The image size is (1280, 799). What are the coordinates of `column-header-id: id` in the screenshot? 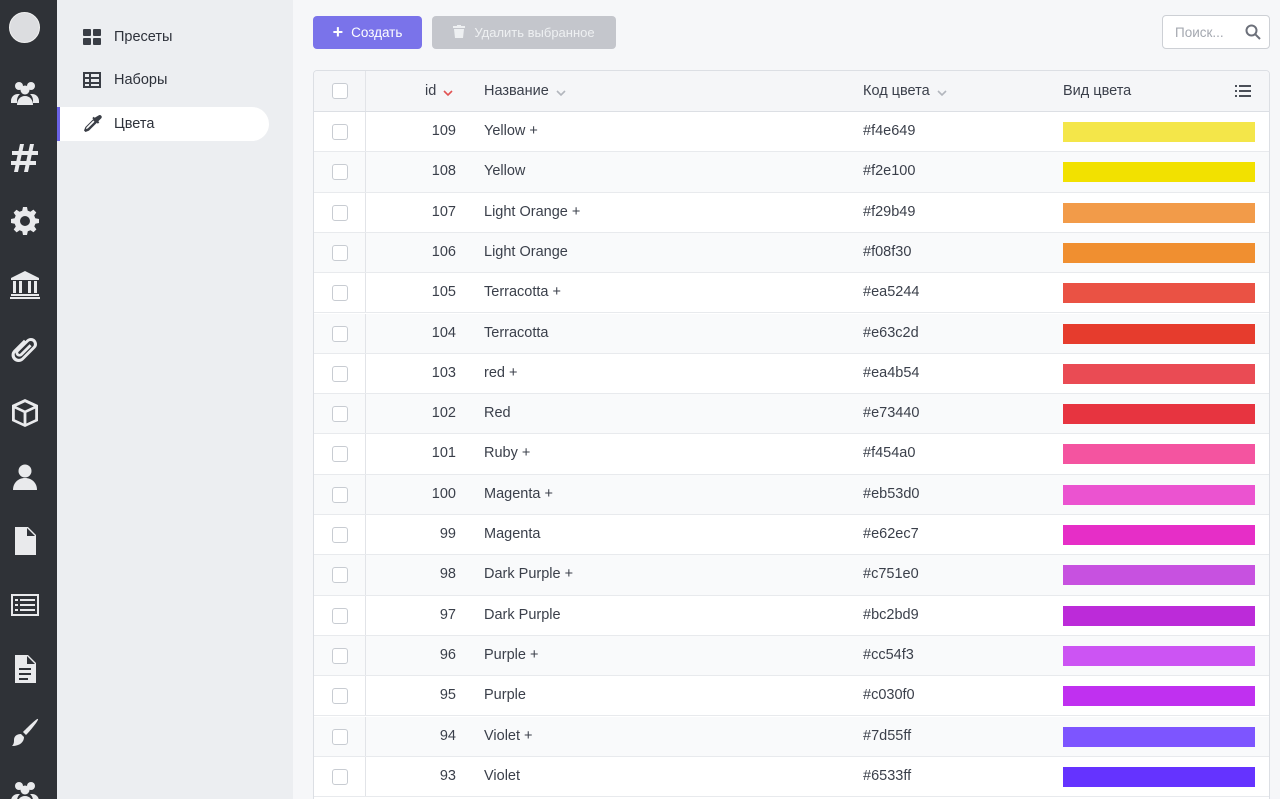 It's located at (439, 91).